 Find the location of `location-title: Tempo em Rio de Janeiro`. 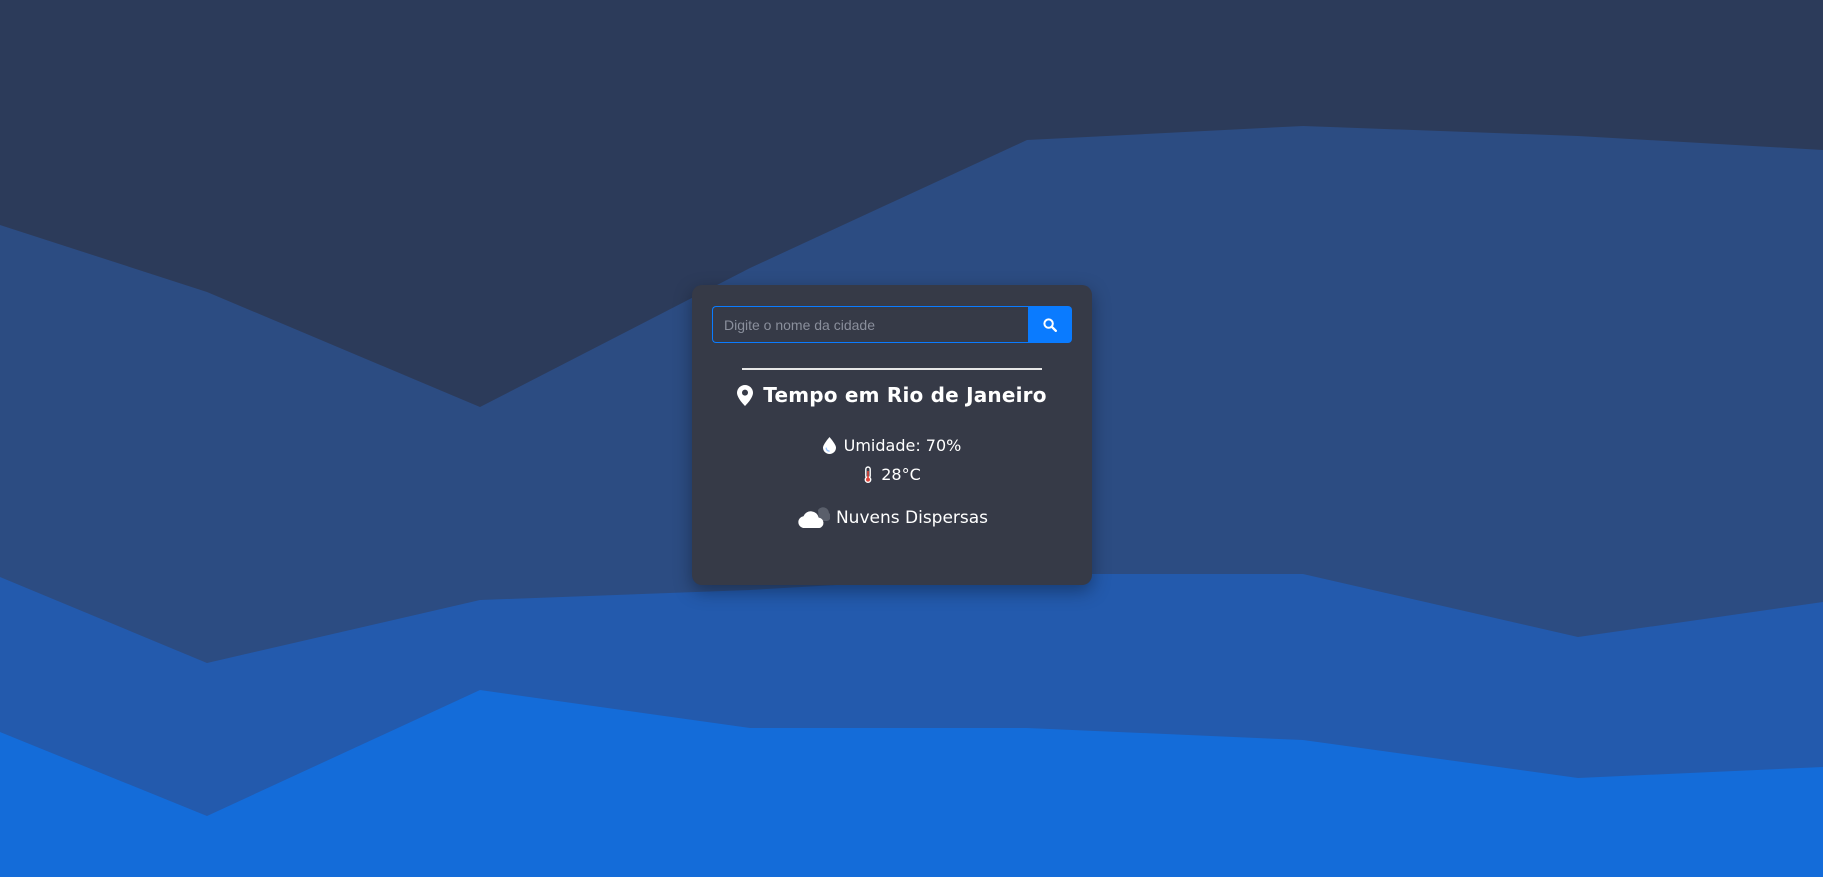

location-title: Tempo em Rio de Janeiro is located at coordinates (892, 395).